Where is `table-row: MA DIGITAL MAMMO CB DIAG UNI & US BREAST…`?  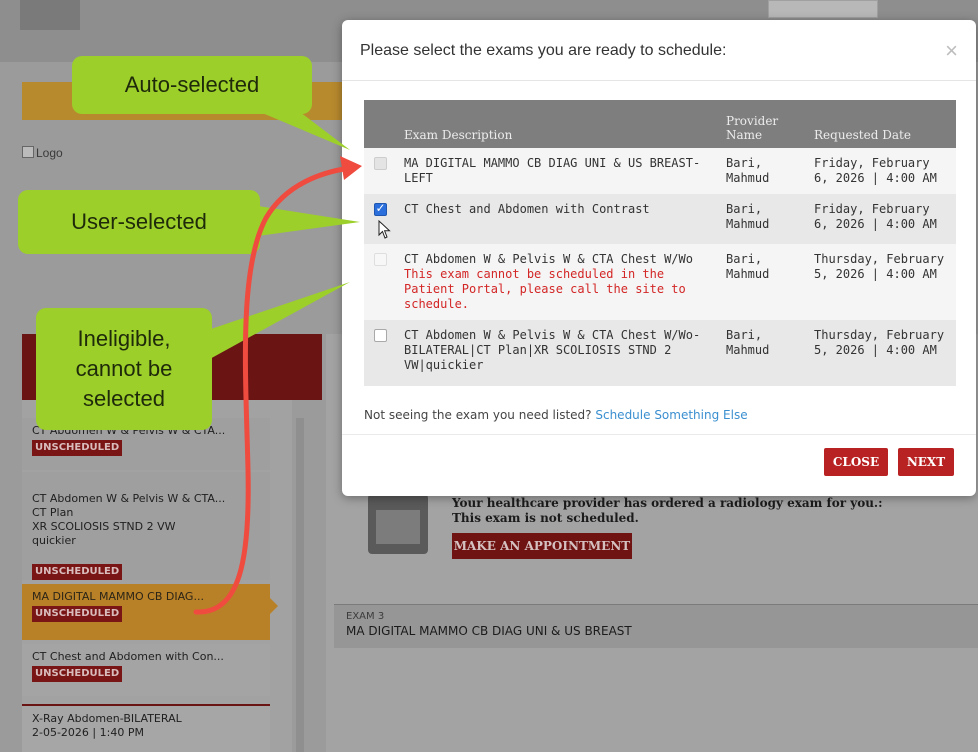
table-row: MA DIGITAL MAMMO CB DIAG UNI & US BREAST… is located at coordinates (660, 171).